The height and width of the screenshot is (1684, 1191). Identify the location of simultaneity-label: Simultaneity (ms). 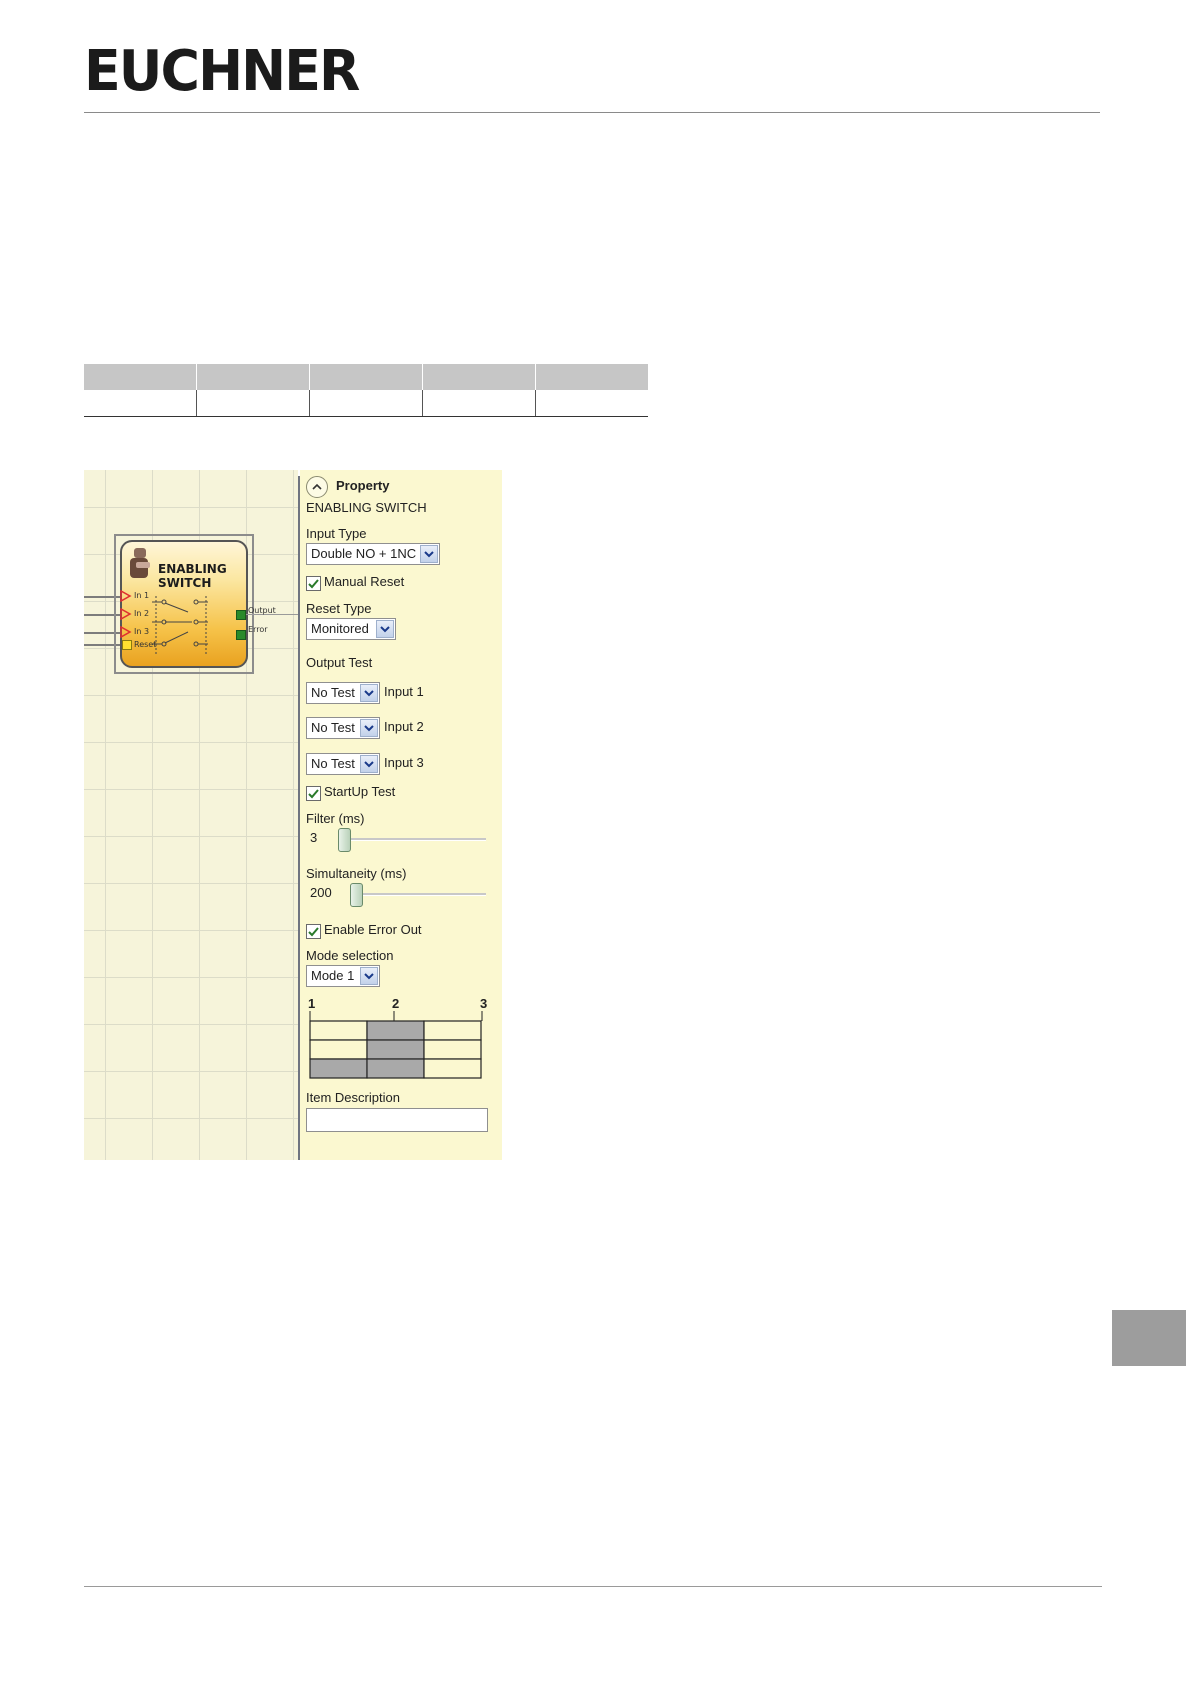
(356, 873).